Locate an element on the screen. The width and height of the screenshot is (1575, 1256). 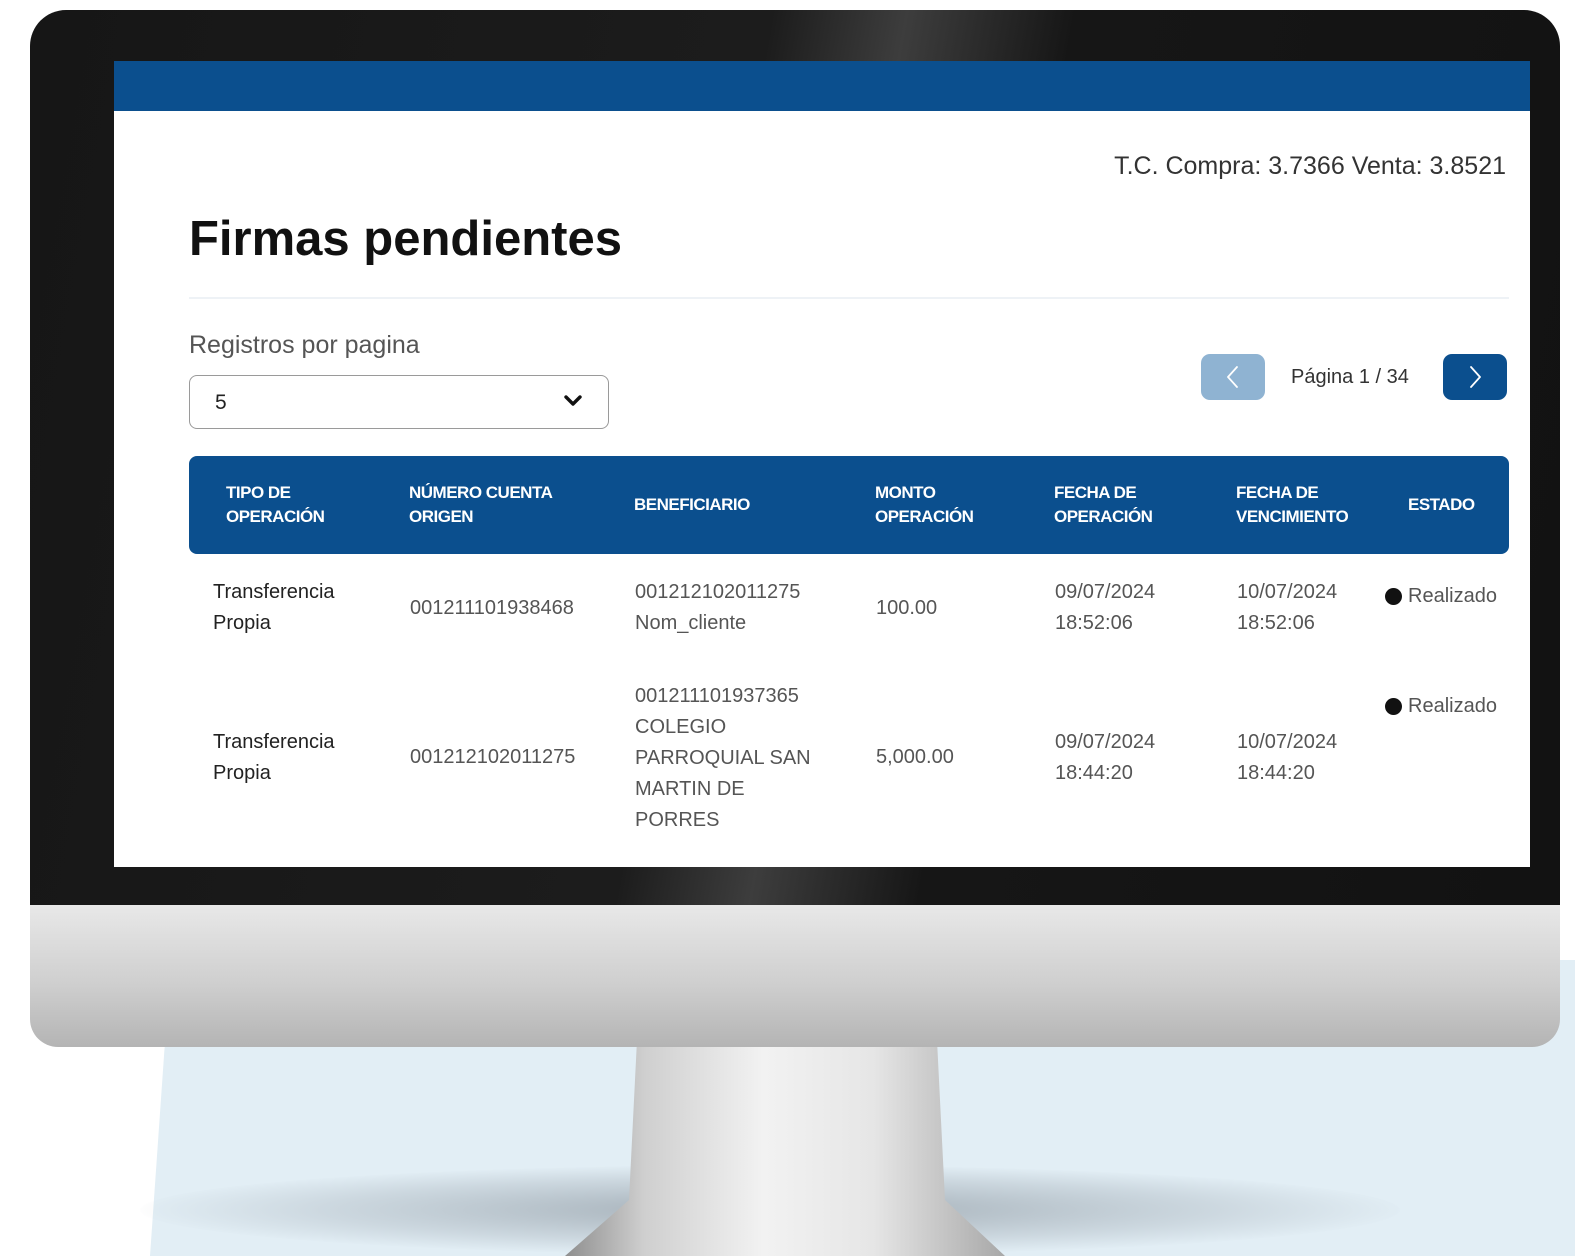
header-fecha-operacion: FECHA DE OPERACIÓN is located at coordinates (1103, 505).